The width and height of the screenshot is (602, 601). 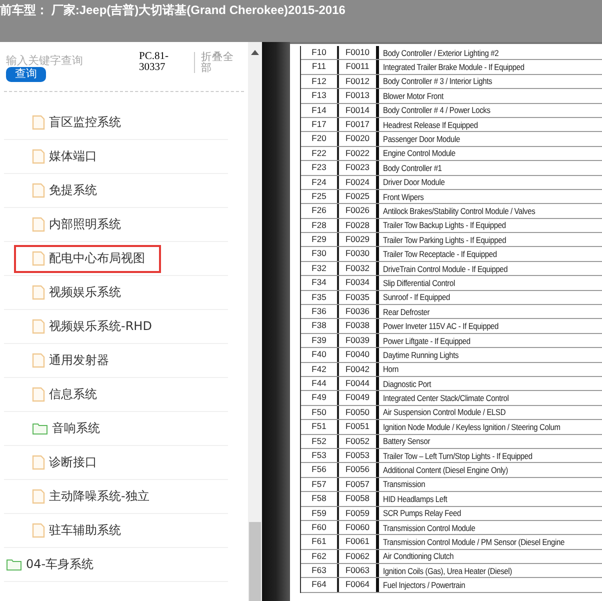 I want to click on table-cell: F23, so click(x=320, y=168).